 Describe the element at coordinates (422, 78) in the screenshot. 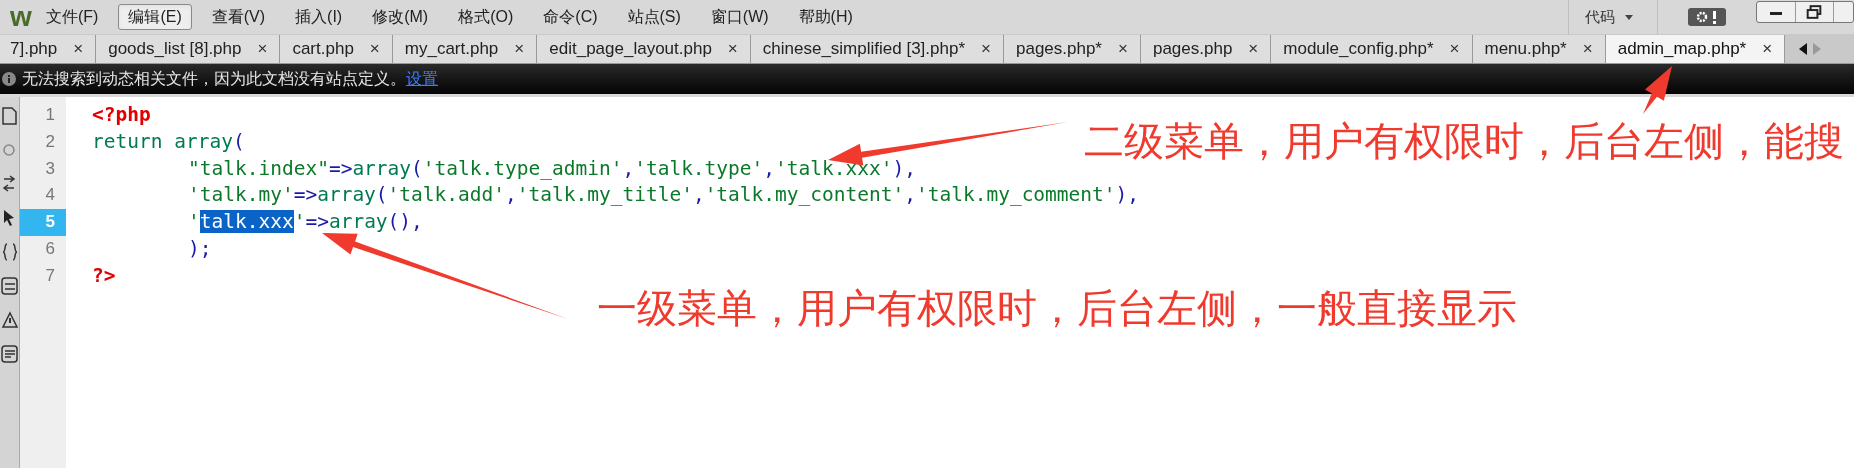

I see `setup-link: 设置` at that location.